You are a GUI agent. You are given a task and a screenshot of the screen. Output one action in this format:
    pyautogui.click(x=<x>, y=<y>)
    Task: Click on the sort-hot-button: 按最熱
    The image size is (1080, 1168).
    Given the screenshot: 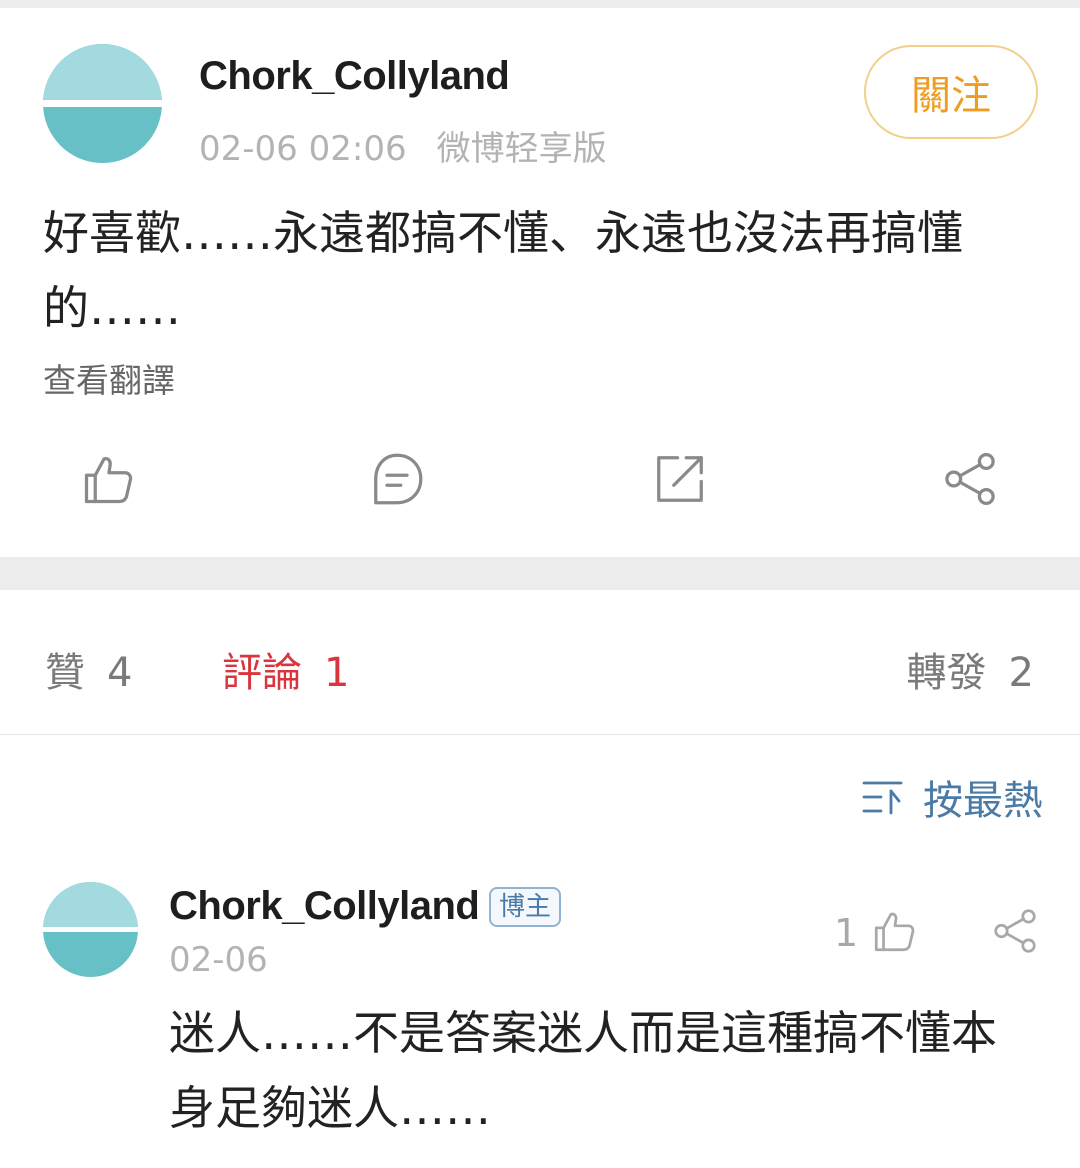 What is the action you would take?
    pyautogui.click(x=952, y=797)
    